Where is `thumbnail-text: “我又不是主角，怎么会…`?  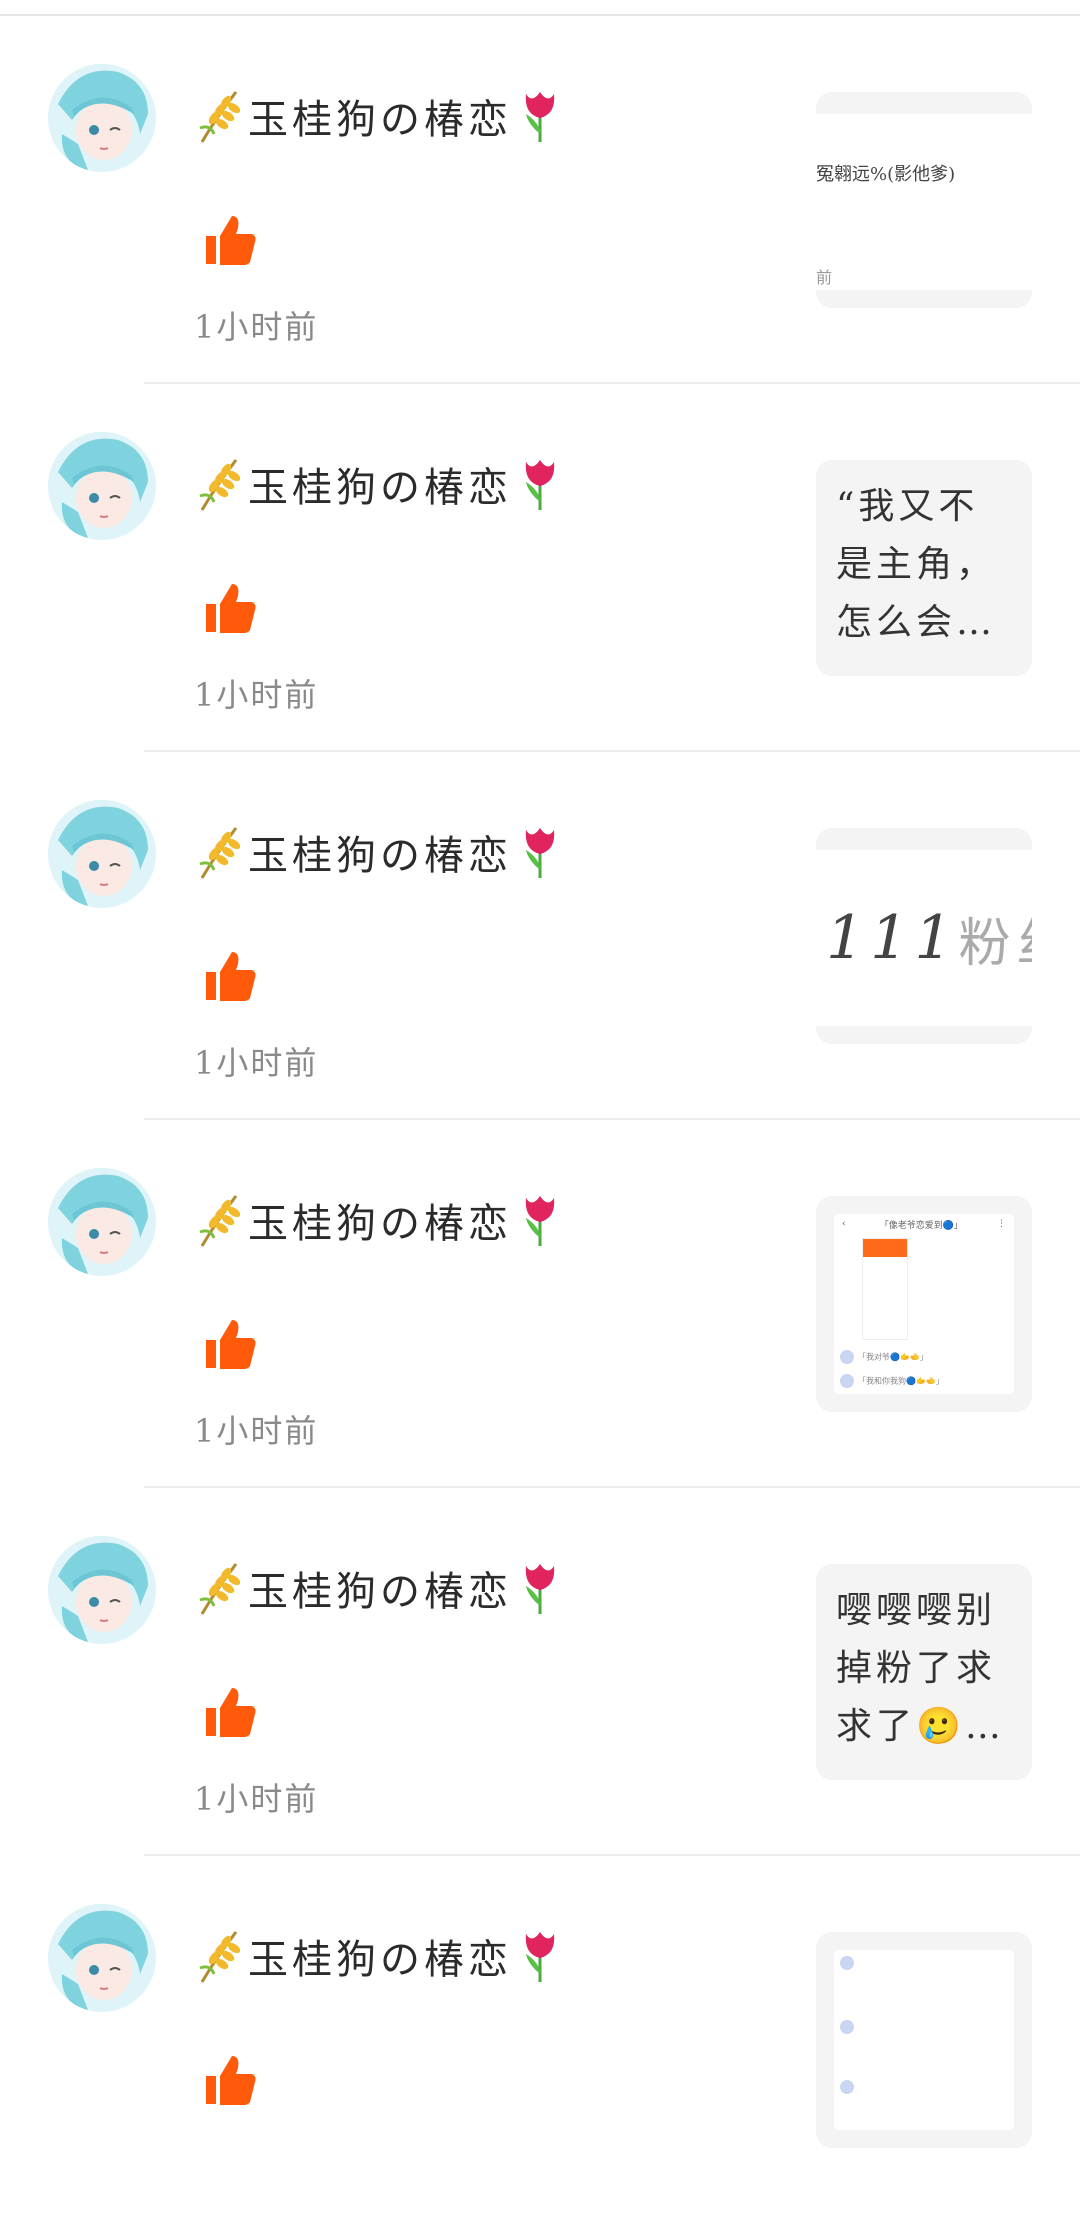 thumbnail-text: “我又不是主角，怎么会… is located at coordinates (916, 564).